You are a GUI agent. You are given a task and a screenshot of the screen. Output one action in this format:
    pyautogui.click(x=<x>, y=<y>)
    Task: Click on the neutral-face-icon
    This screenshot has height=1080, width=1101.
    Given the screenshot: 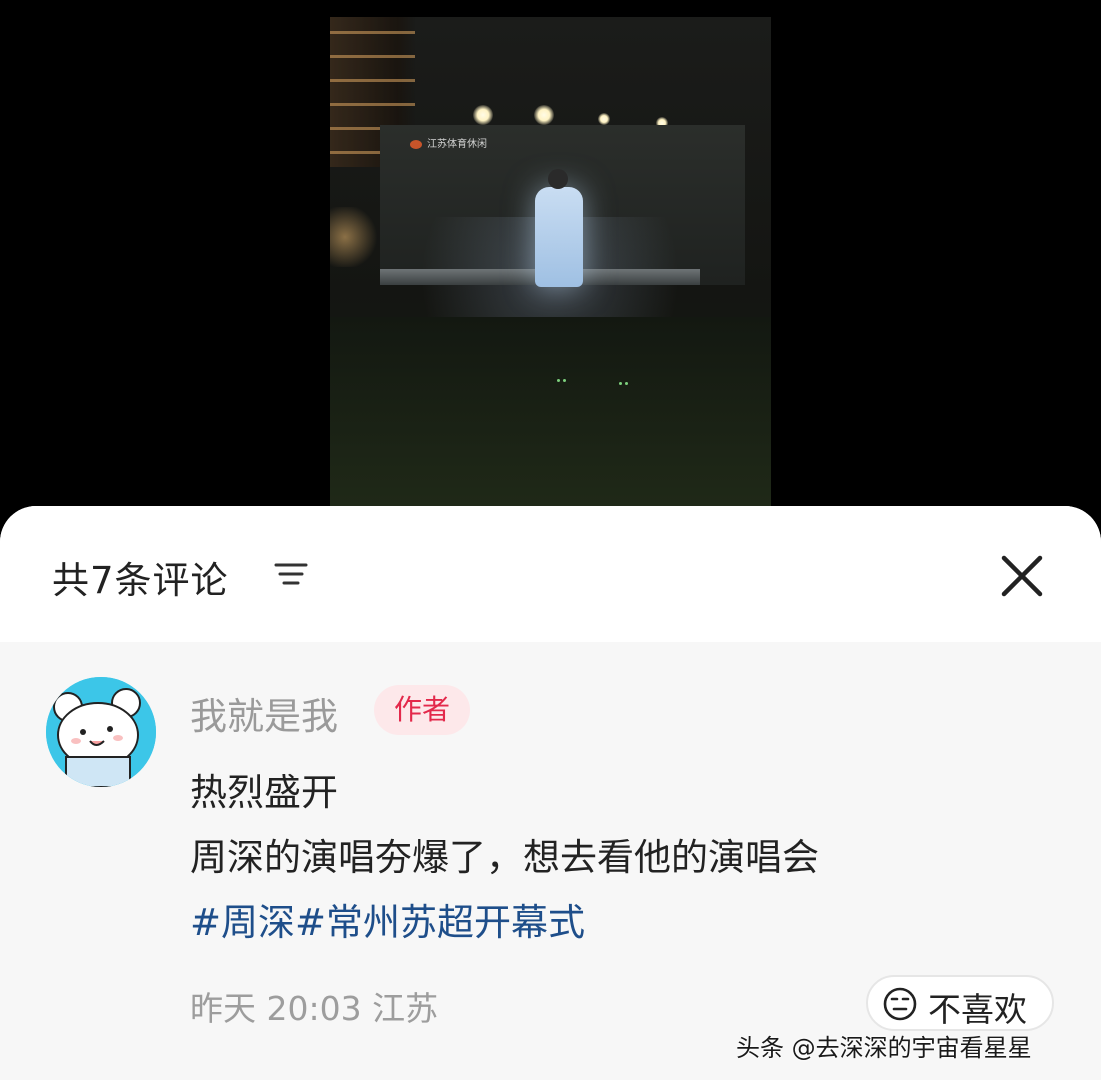 What is the action you would take?
    pyautogui.click(x=900, y=1004)
    